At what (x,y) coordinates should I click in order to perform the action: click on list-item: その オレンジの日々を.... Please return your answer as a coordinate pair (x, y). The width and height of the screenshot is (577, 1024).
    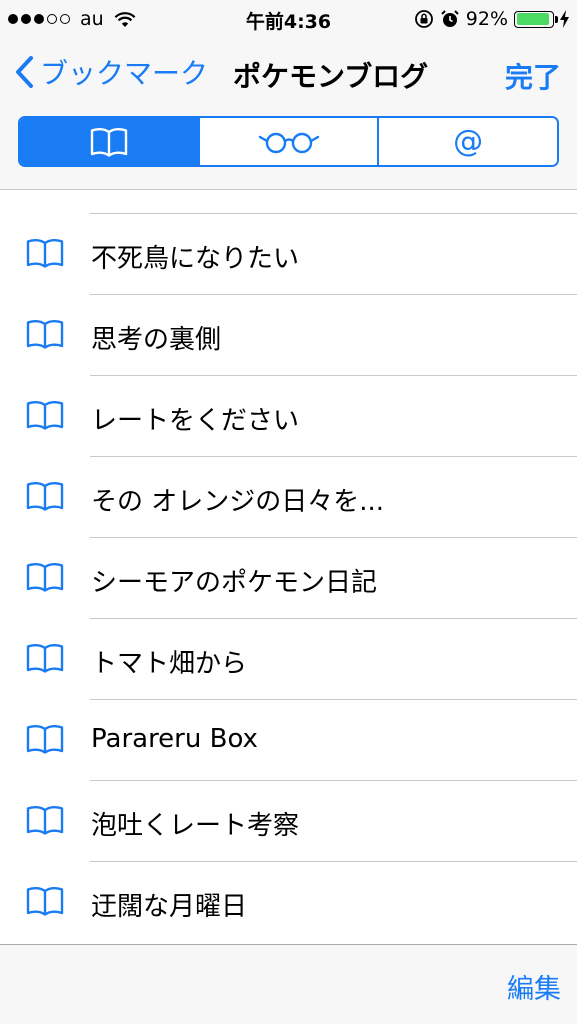
    Looking at the image, I should click on (288, 497).